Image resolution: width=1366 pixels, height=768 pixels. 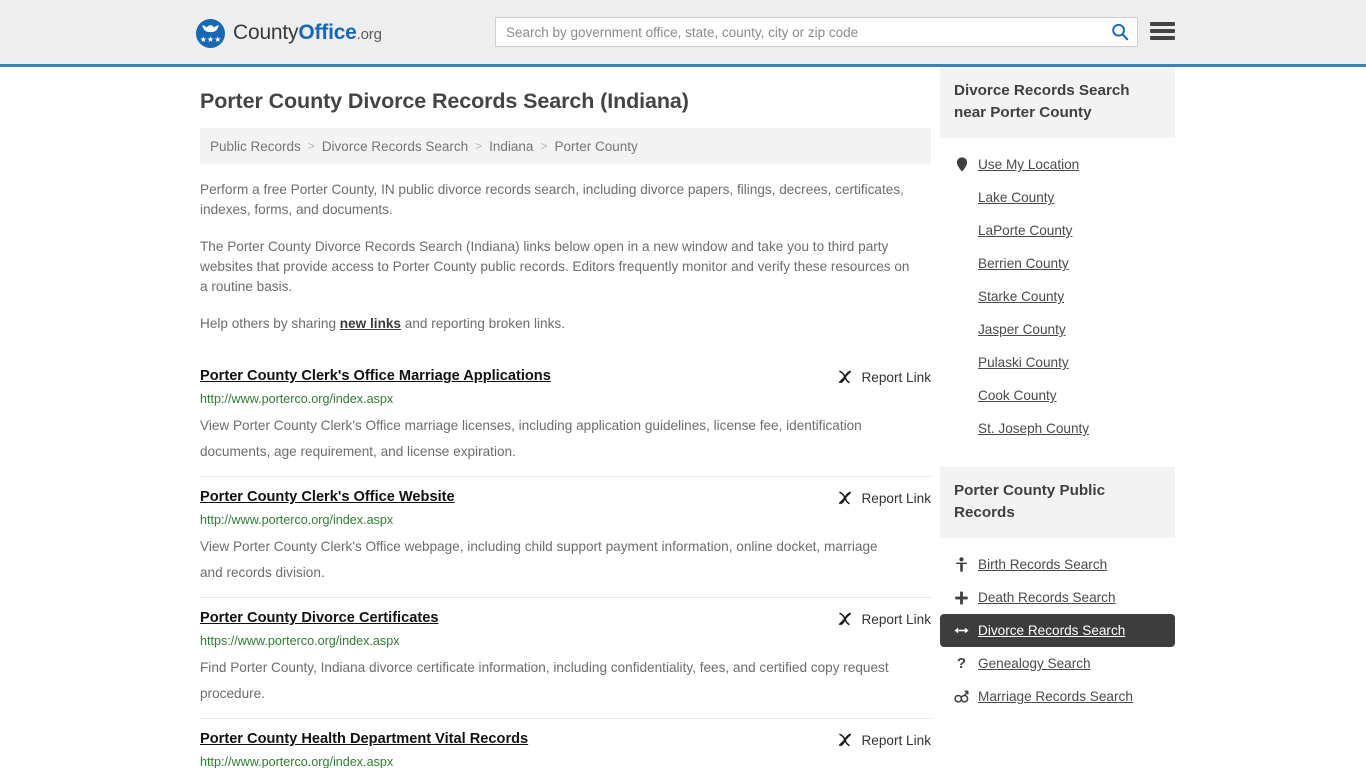 What do you see at coordinates (1016, 197) in the screenshot?
I see `sidebar-nearby-item-label: Lake County` at bounding box center [1016, 197].